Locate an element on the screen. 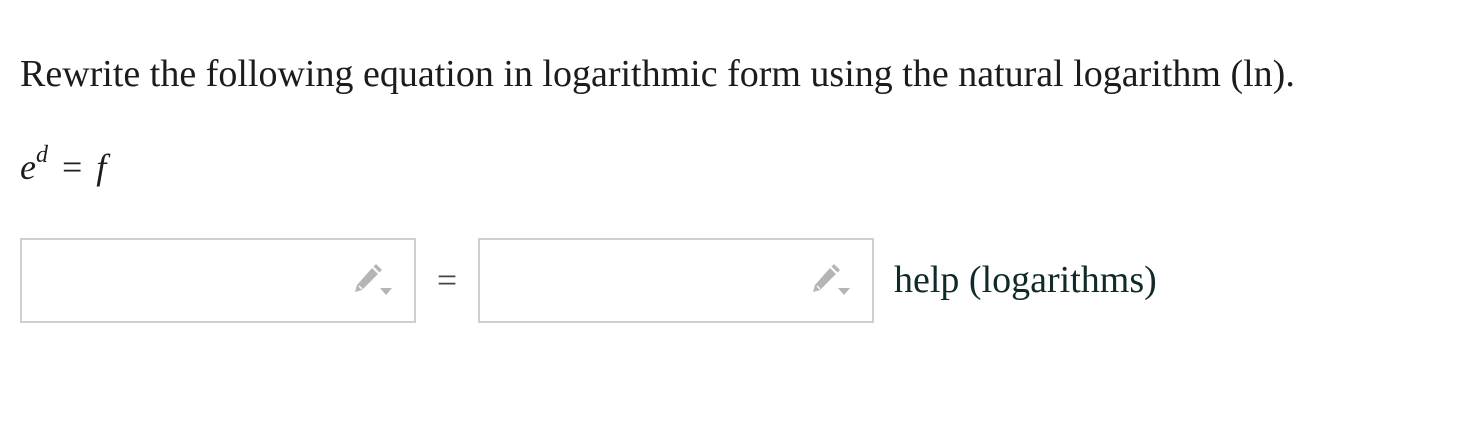 This screenshot has width=1470, height=428. given-equation: ed = f is located at coordinates (63, 165).